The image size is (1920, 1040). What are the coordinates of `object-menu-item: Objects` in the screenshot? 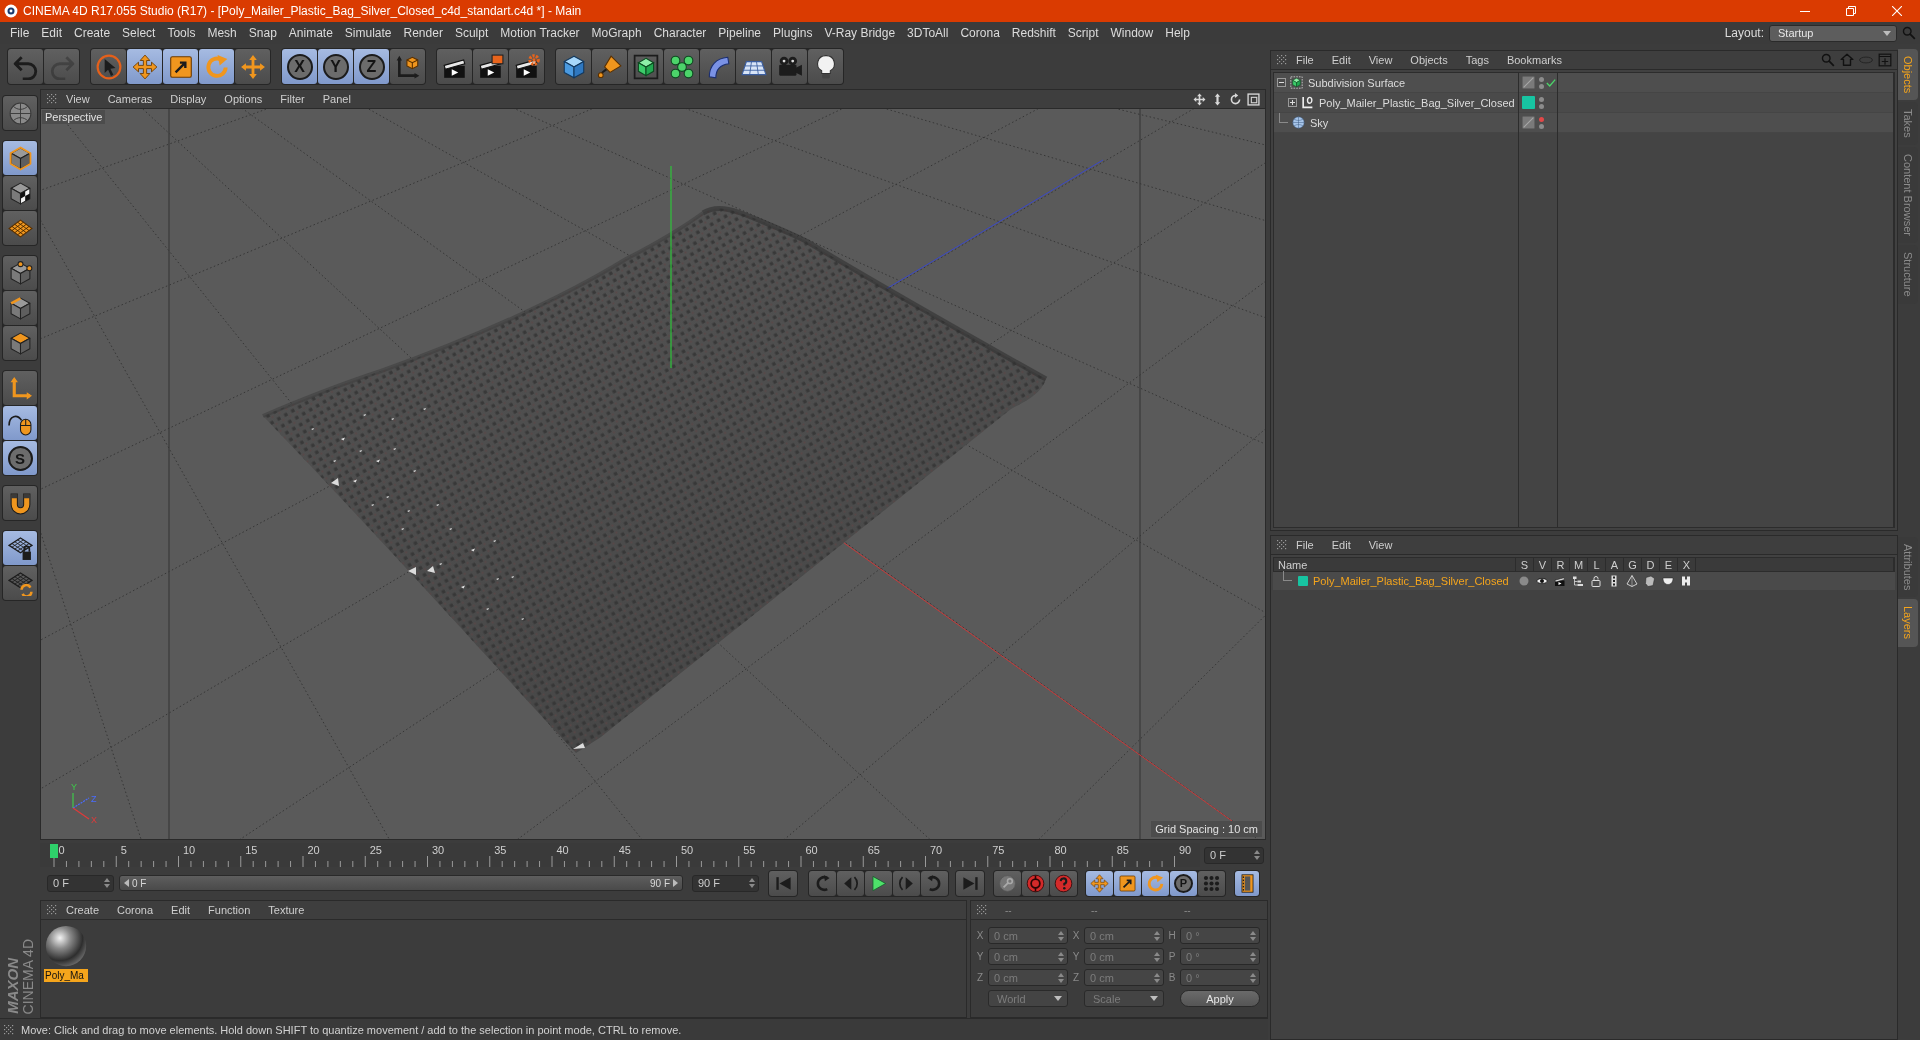 It's located at (1429, 60).